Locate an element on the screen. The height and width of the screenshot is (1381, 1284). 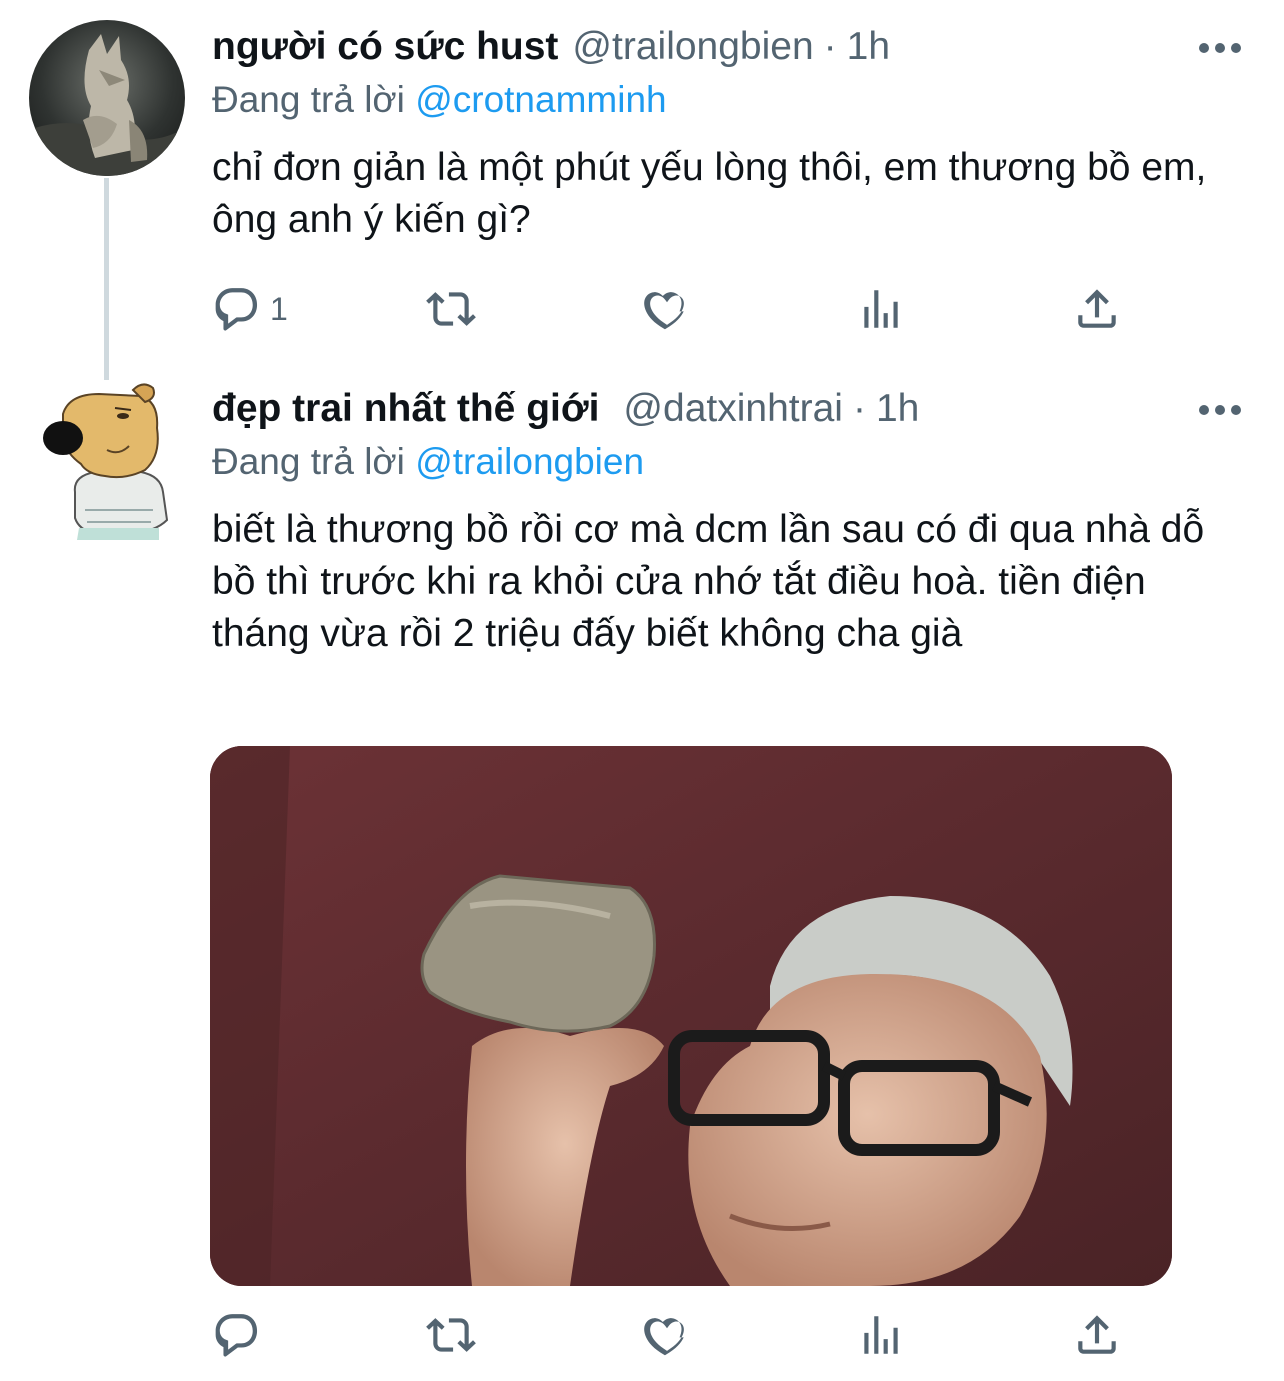
action-bar: 1 is located at coordinates (672, 309).